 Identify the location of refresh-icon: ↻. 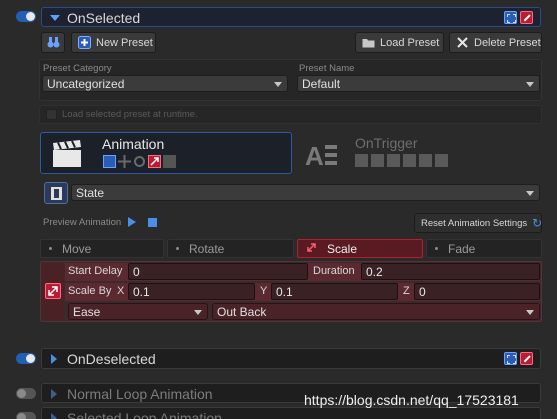
(537, 223).